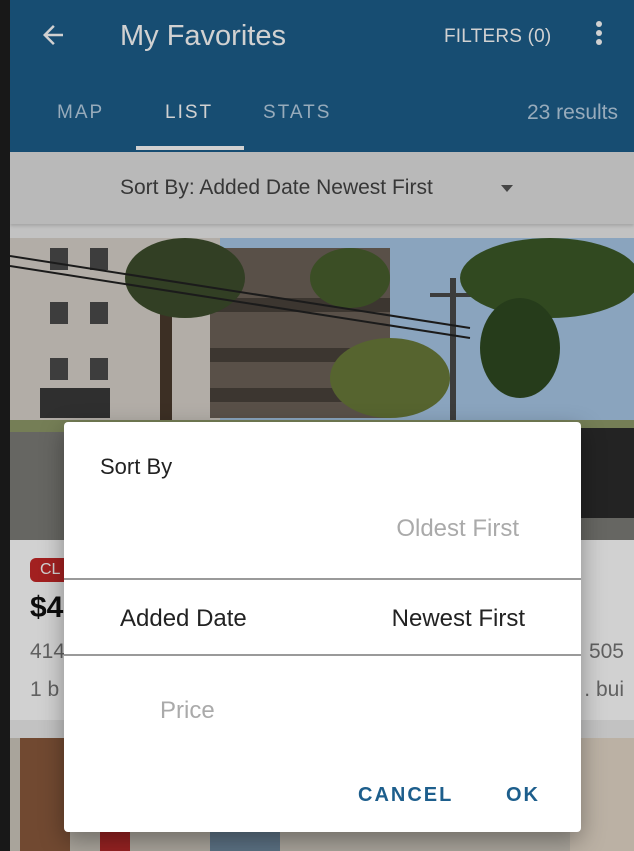  Describe the element at coordinates (458, 619) in the screenshot. I see `picker-selected-order: Newest First` at that location.